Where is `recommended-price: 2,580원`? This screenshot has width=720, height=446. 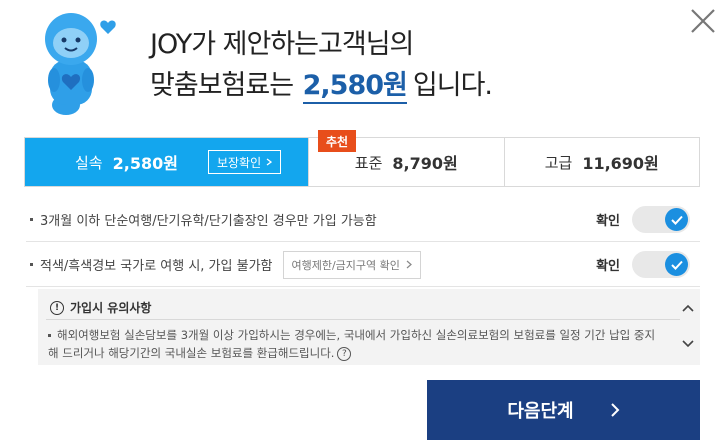 recommended-price: 2,580원 is located at coordinates (355, 87).